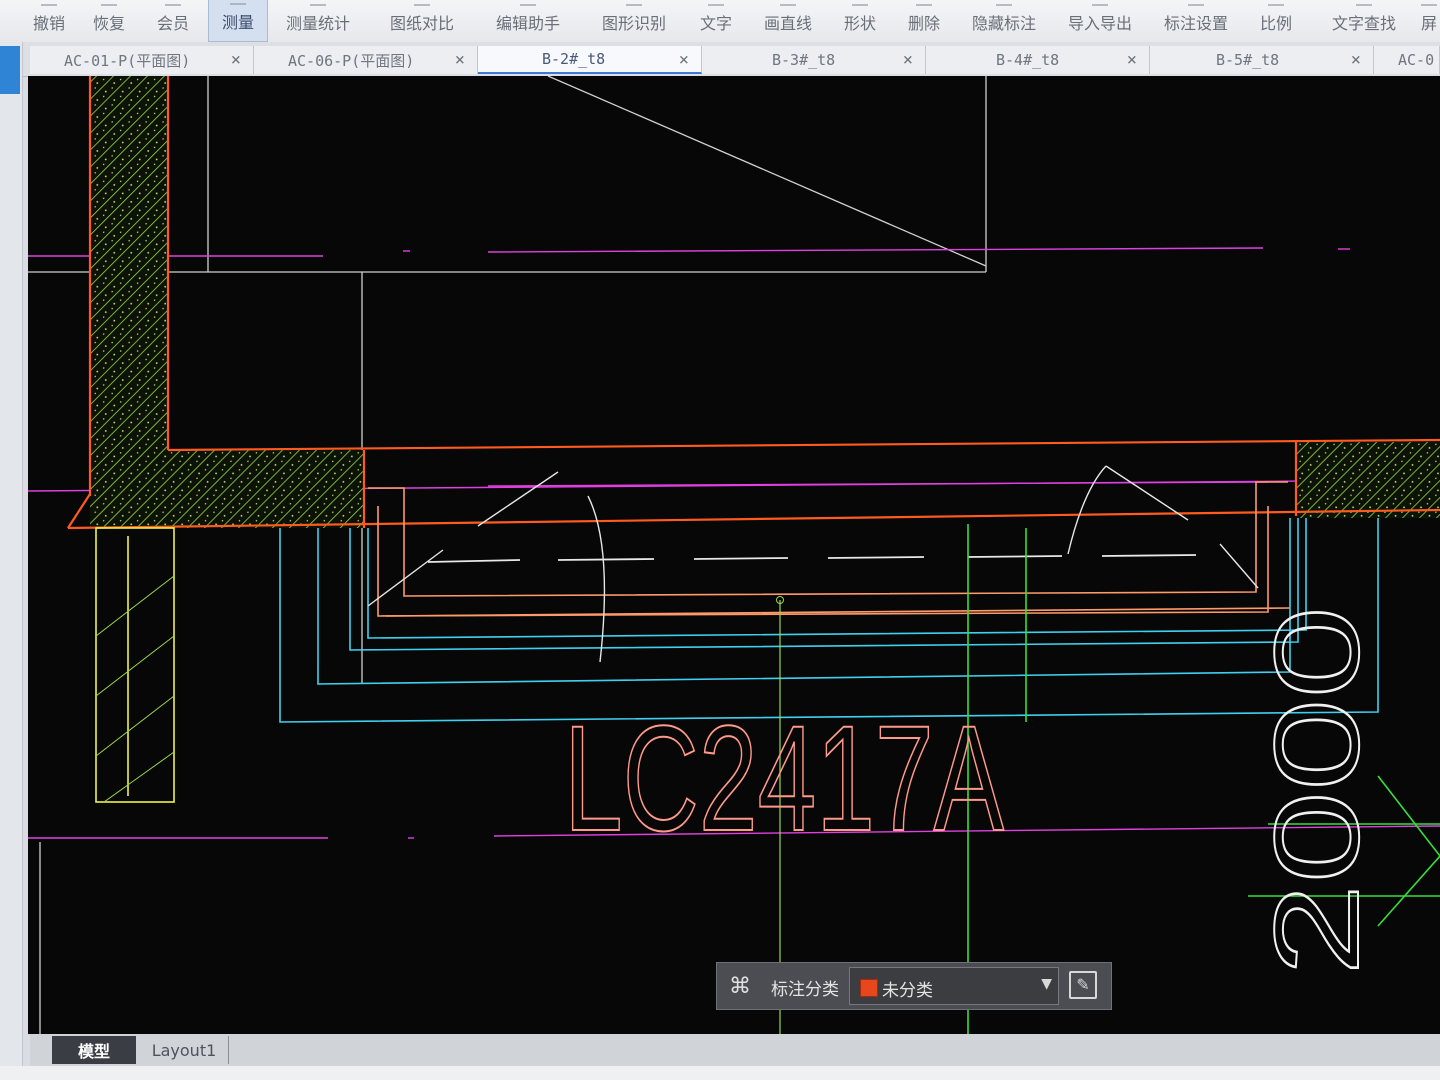 Image resolution: width=1440 pixels, height=1080 pixels. What do you see at coordinates (1317, 791) in the screenshot?
I see `dimension-label: 2000` at bounding box center [1317, 791].